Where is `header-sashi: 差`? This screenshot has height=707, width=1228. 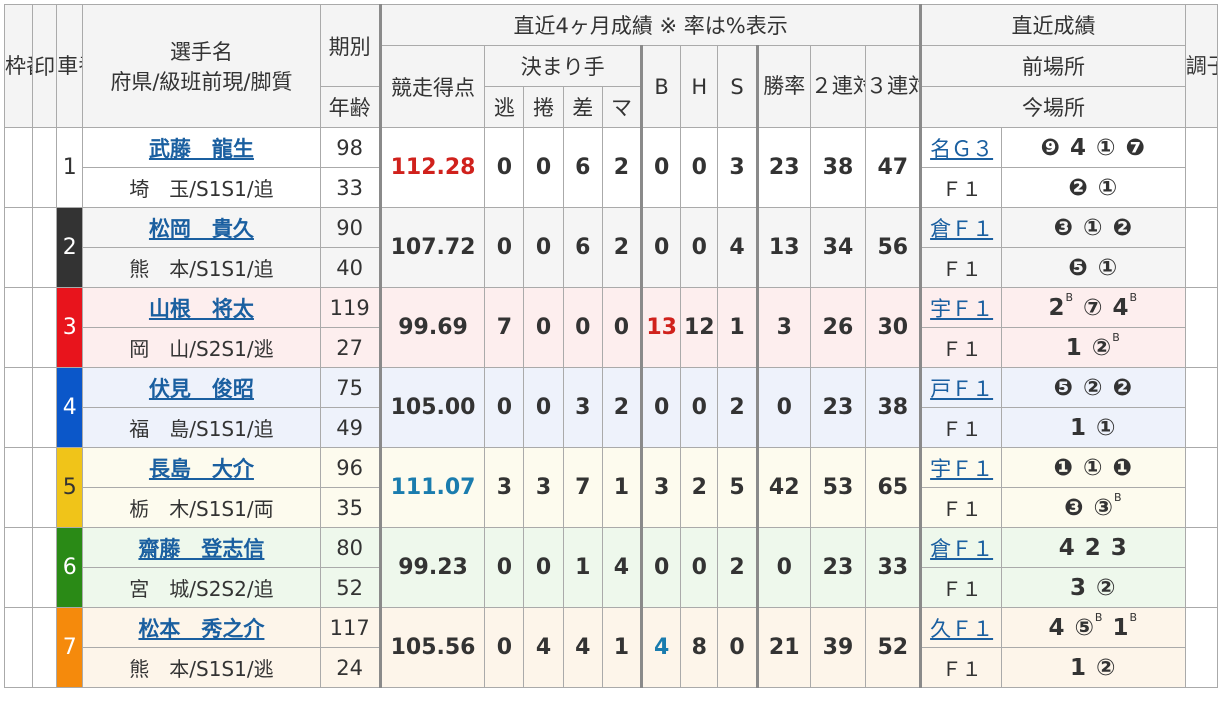 header-sashi: 差 is located at coordinates (582, 107).